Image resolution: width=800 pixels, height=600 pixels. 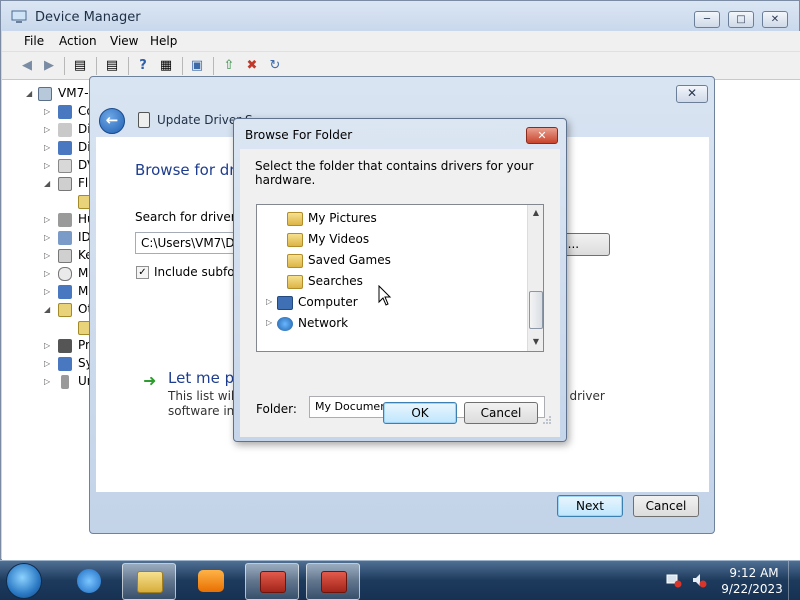 What do you see at coordinates (49, 66) in the screenshot?
I see `forward-icon: ▶` at bounding box center [49, 66].